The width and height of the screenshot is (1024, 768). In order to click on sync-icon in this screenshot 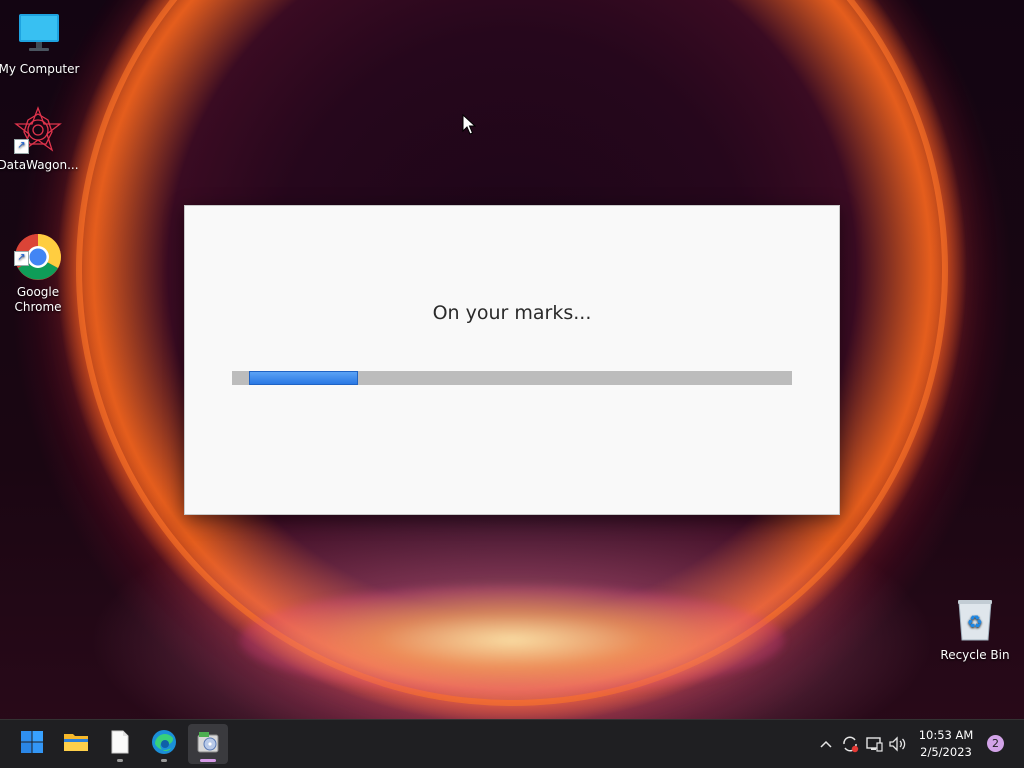, I will do `click(850, 744)`.